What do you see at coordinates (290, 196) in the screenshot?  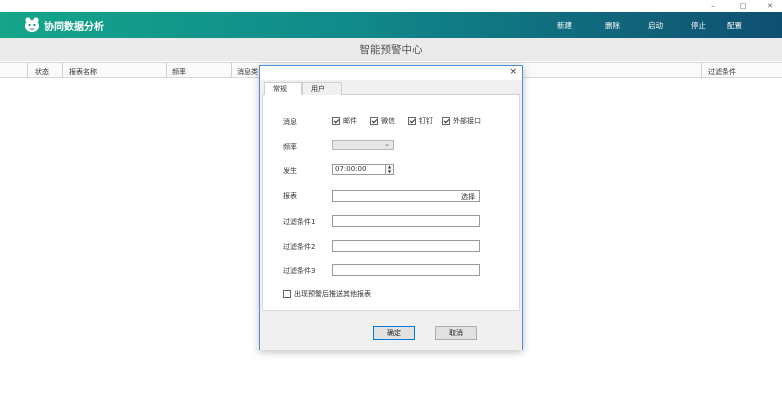 I see `report-label: 报表` at bounding box center [290, 196].